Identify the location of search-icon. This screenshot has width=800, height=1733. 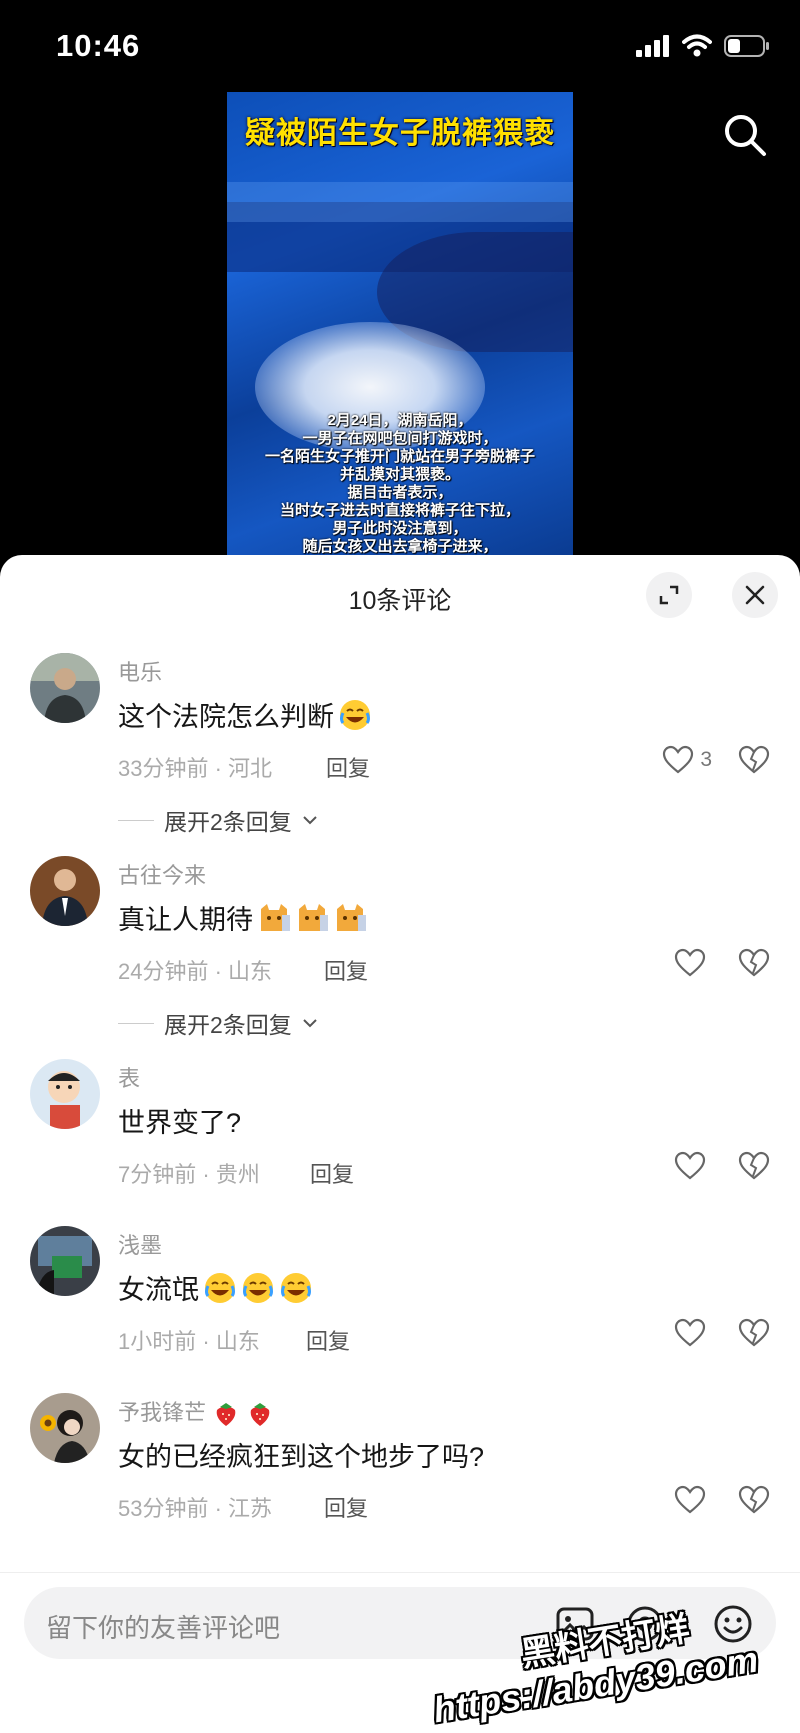
(745, 135).